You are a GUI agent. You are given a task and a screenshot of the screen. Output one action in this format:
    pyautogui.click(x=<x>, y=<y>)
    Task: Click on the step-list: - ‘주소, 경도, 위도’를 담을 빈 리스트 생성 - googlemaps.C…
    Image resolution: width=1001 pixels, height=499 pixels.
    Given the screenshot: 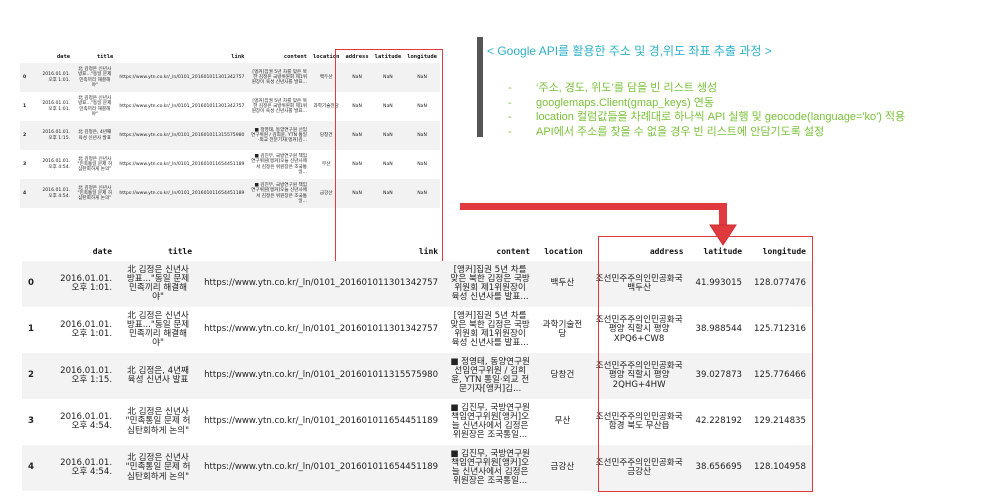 What is the action you would take?
    pyautogui.click(x=706, y=108)
    